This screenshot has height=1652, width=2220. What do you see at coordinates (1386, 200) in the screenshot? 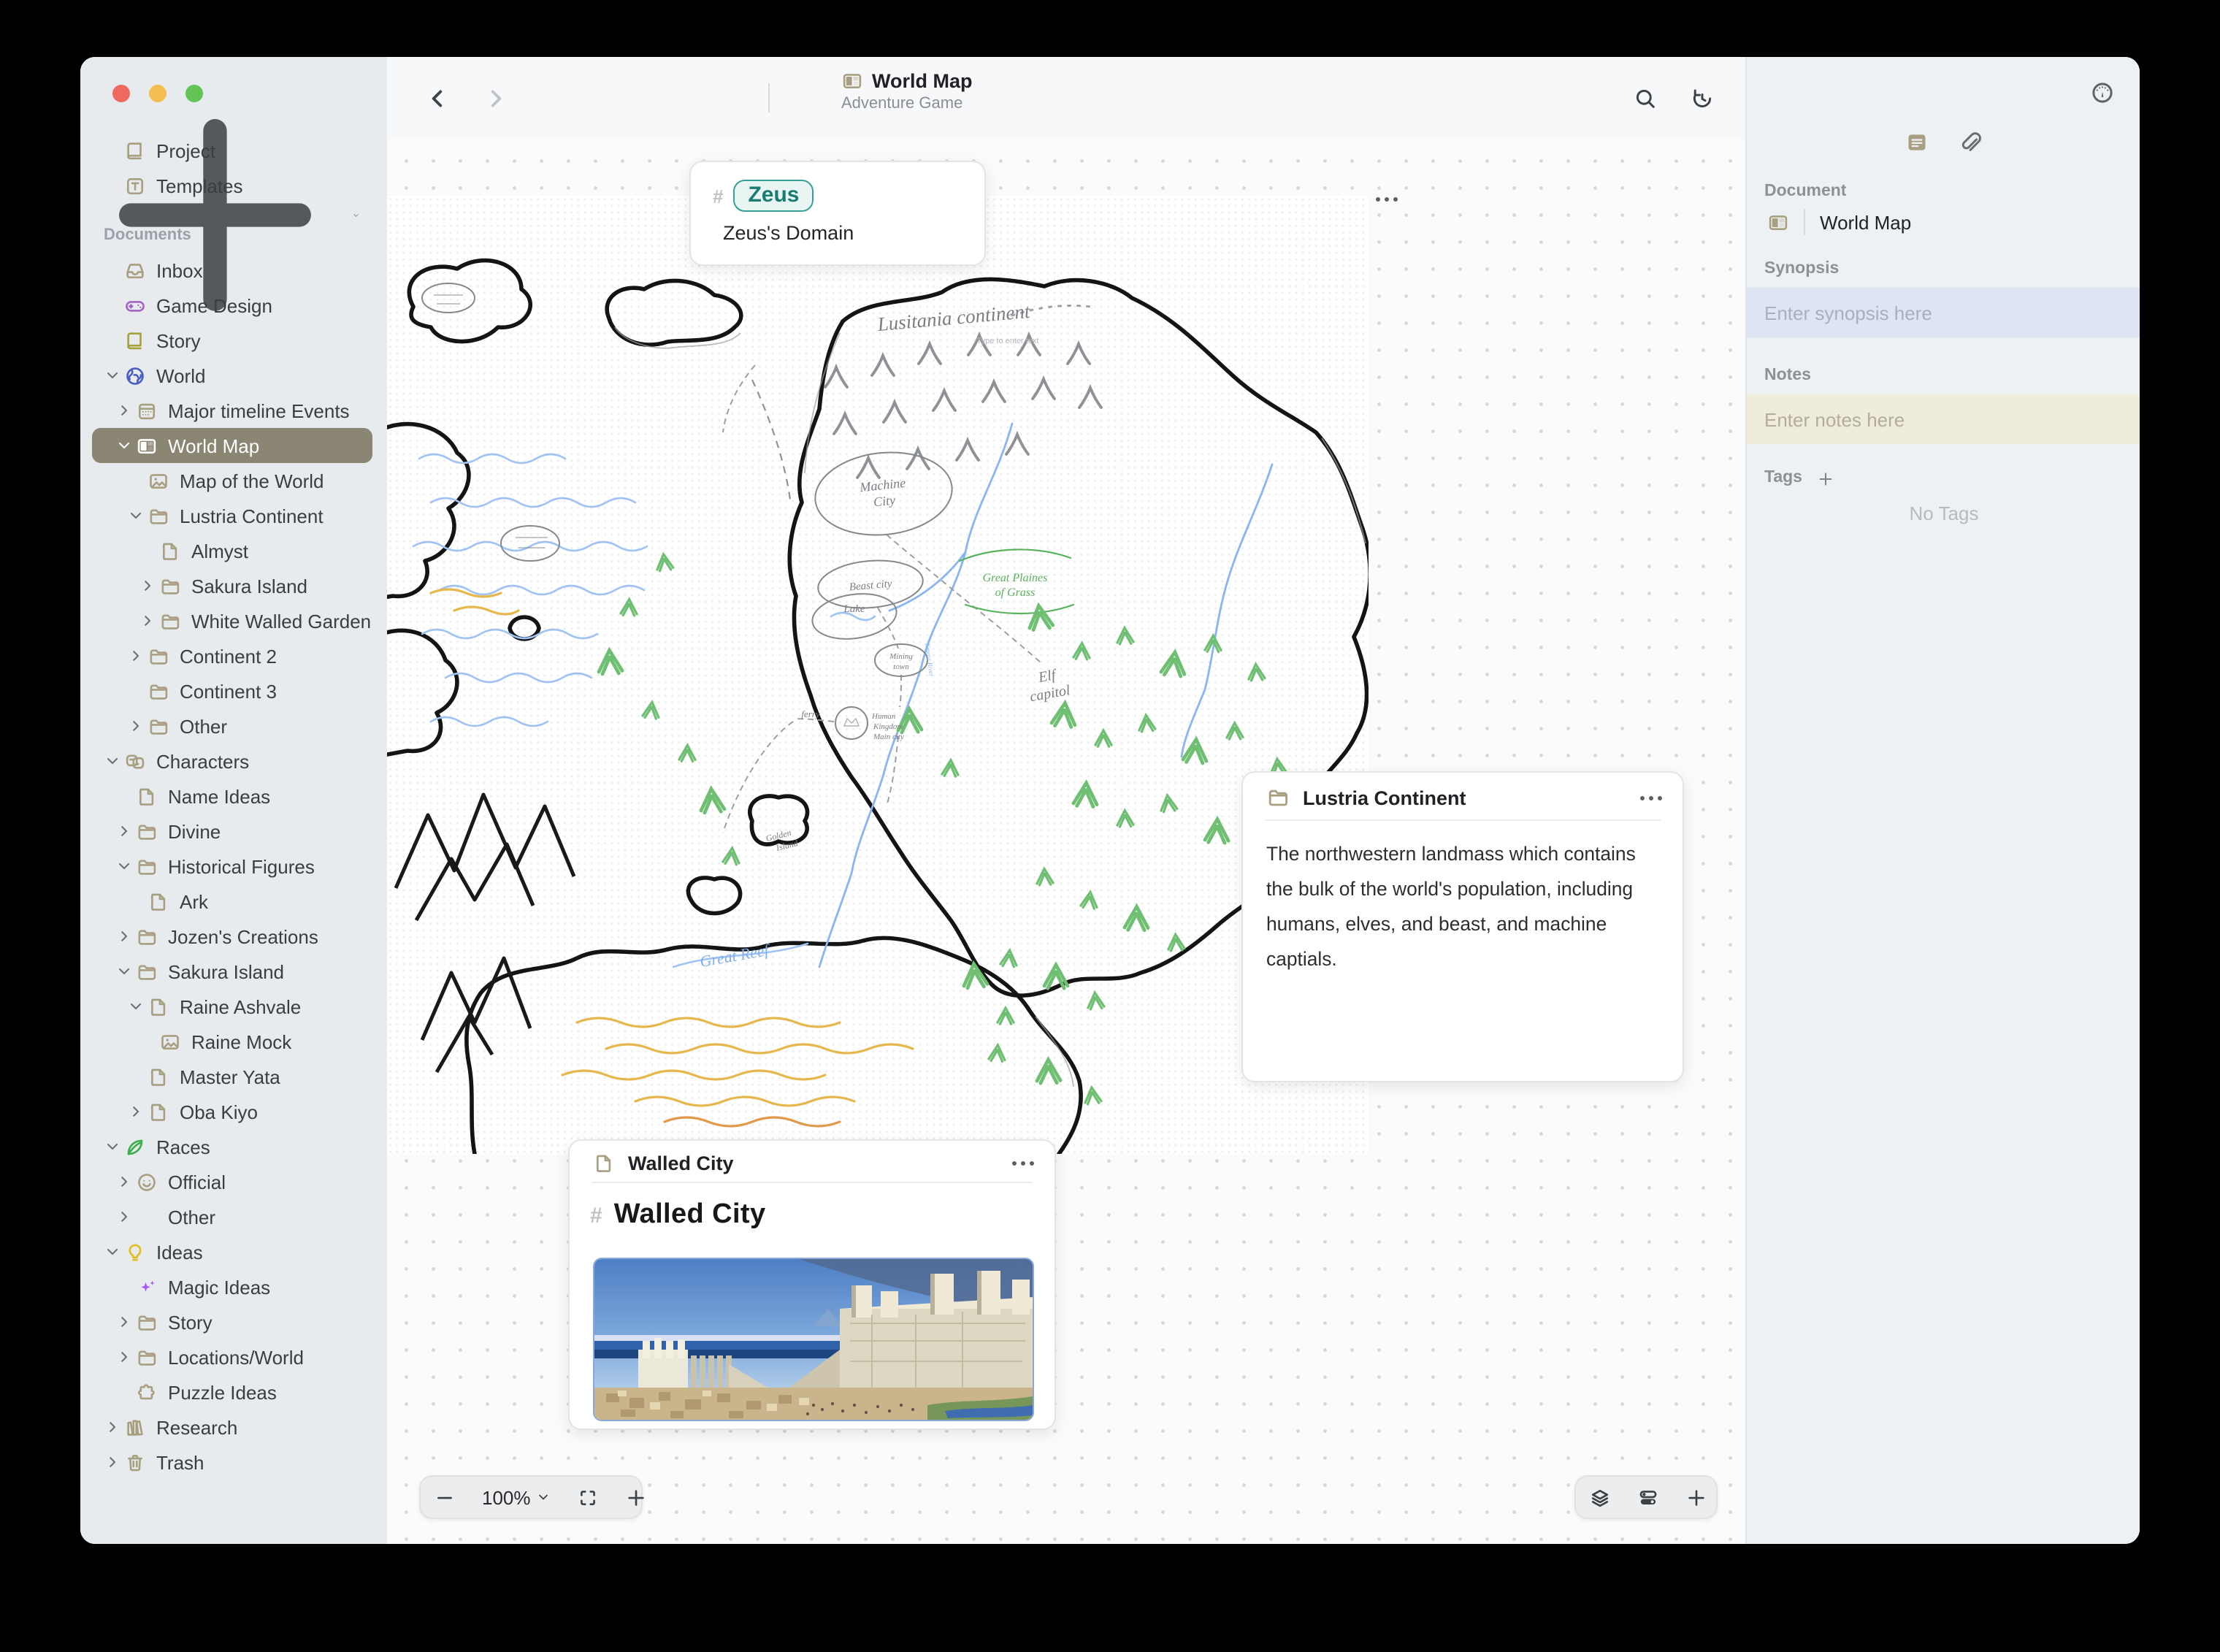
I see `map-more-menu` at bounding box center [1386, 200].